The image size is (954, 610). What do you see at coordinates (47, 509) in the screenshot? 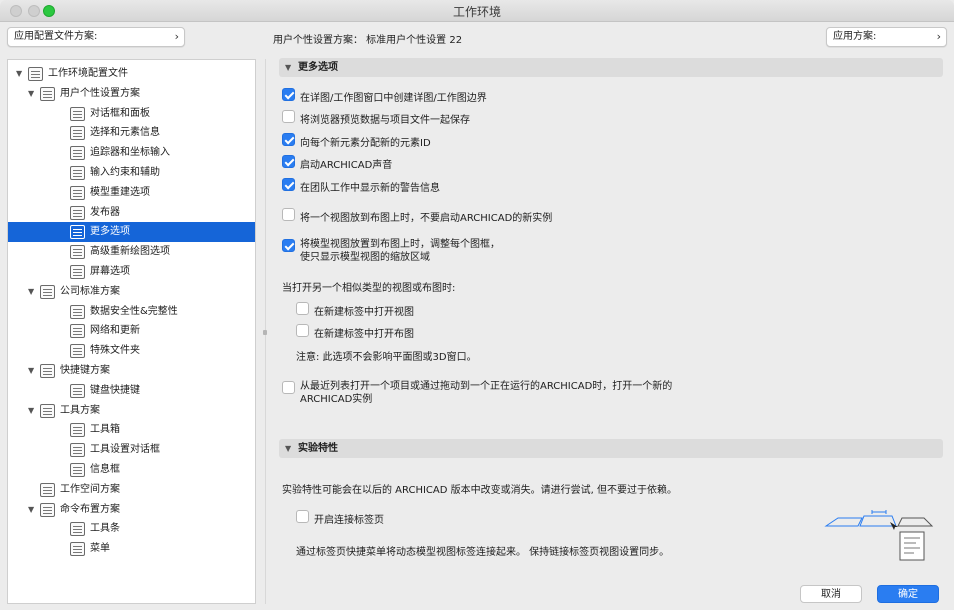
I see `command-icon` at bounding box center [47, 509].